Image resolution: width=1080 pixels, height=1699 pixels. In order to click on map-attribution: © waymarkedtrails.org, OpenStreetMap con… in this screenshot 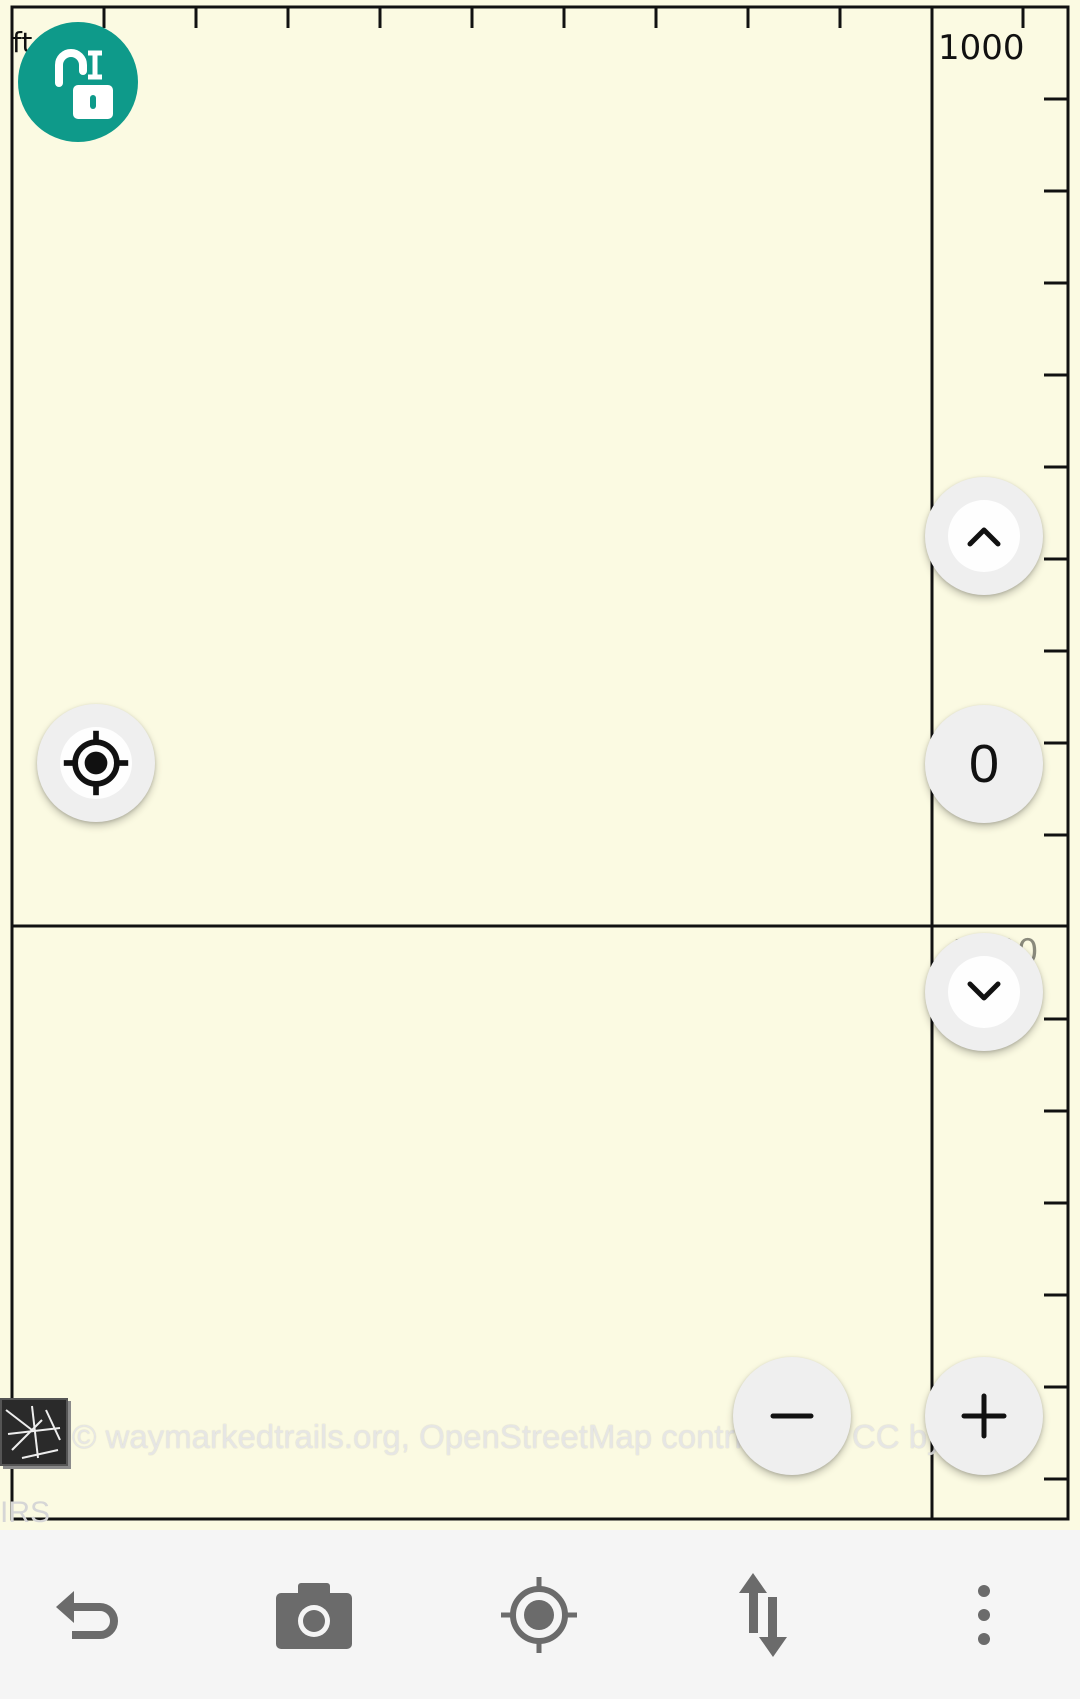, I will do `click(535, 1436)`.